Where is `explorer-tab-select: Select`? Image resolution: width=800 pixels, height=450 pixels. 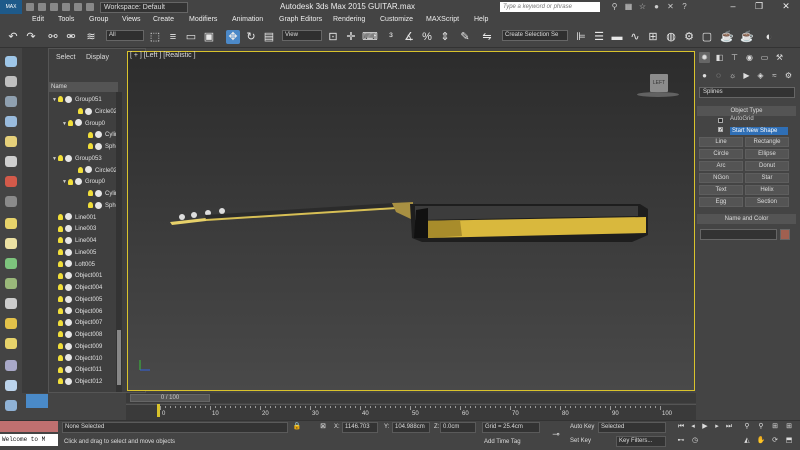 explorer-tab-select: Select is located at coordinates (65, 57).